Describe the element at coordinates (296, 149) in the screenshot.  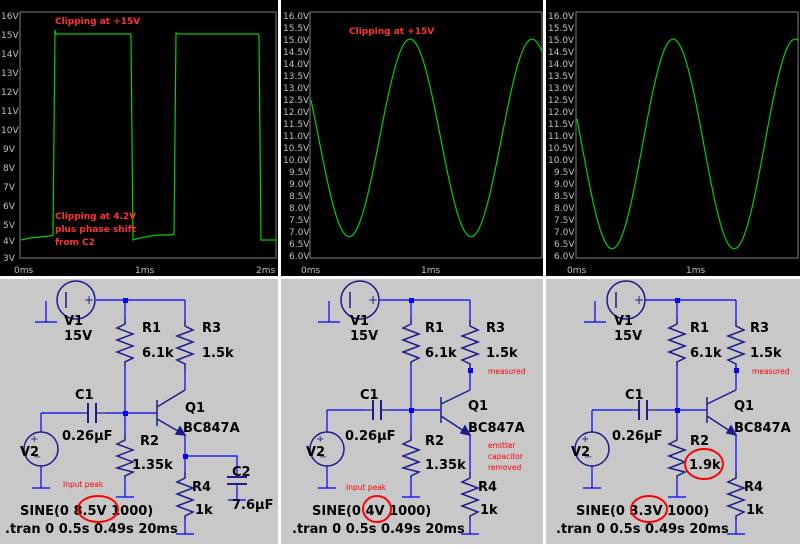
I see `plot-2-ytick: 10.5V` at that location.